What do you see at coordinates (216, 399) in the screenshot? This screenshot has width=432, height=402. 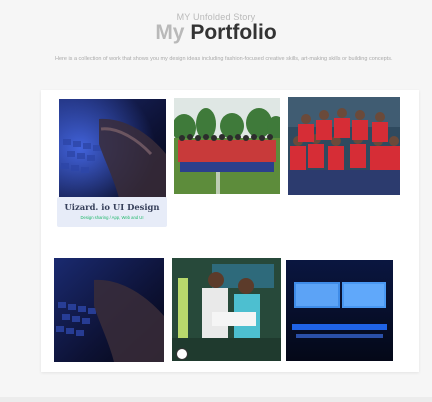 I see `footer-divider` at bounding box center [216, 399].